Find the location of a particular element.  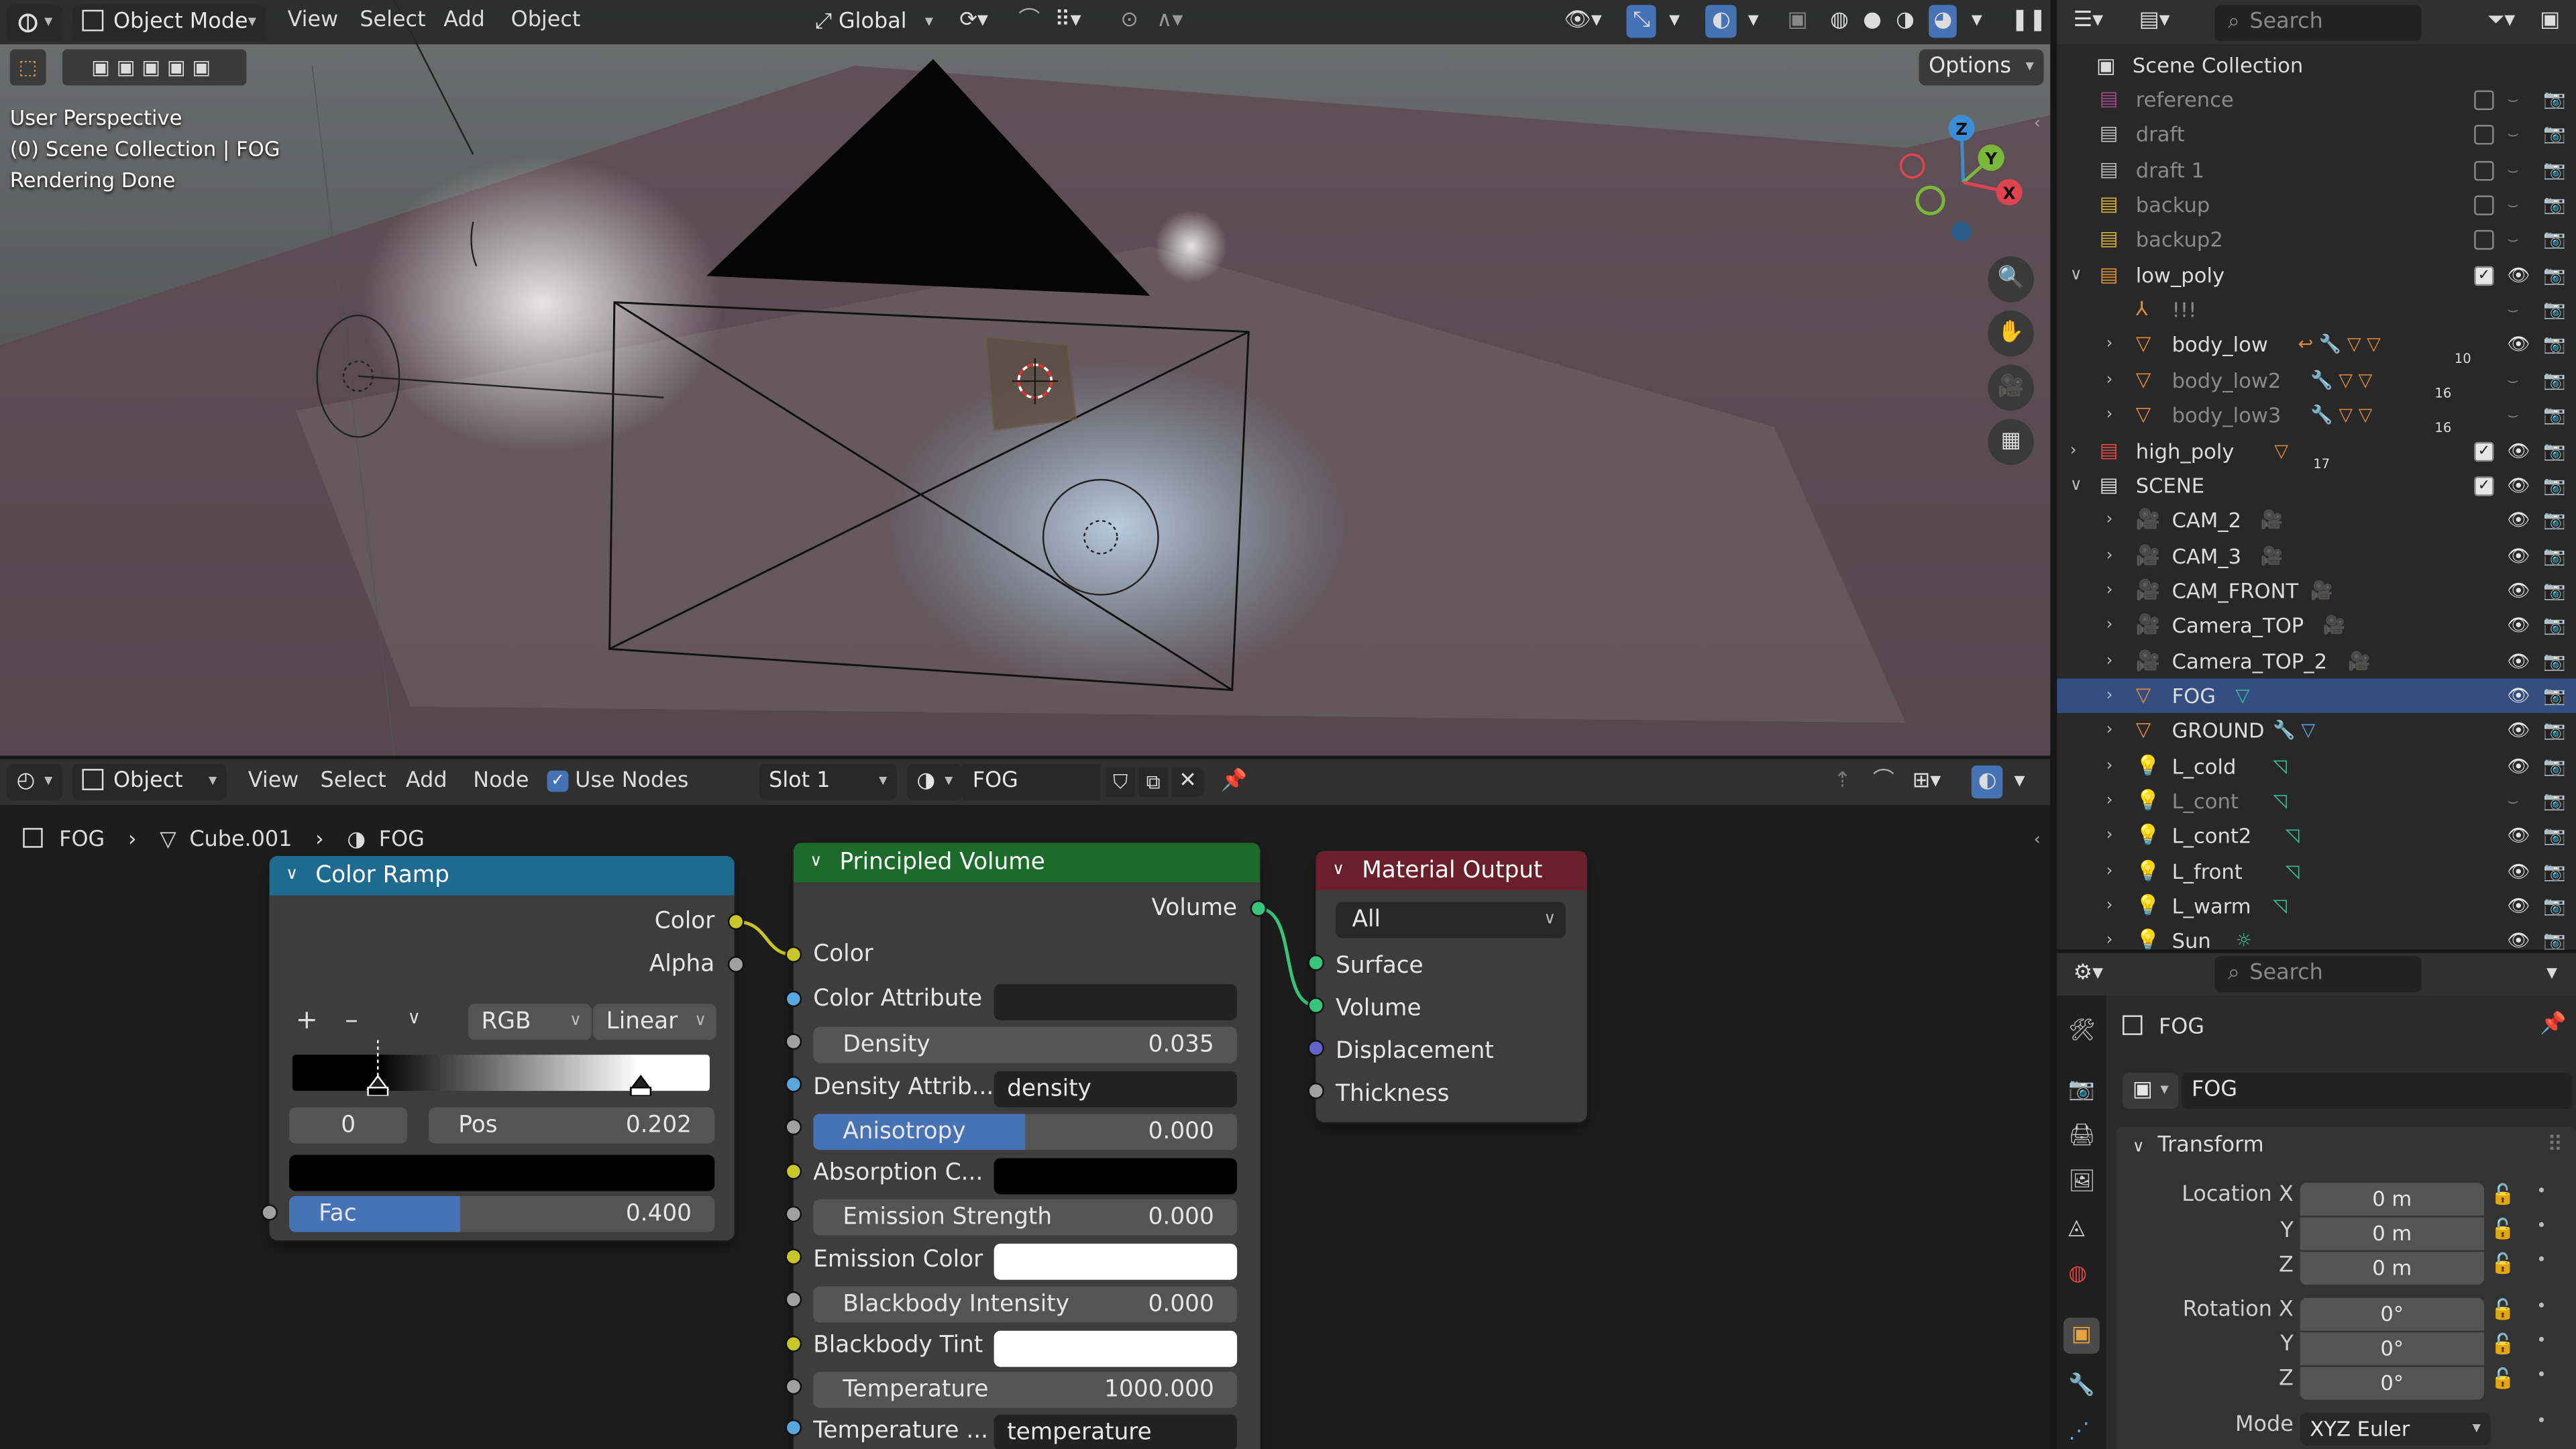

socket-pv-anisotropy-in is located at coordinates (793, 1127).